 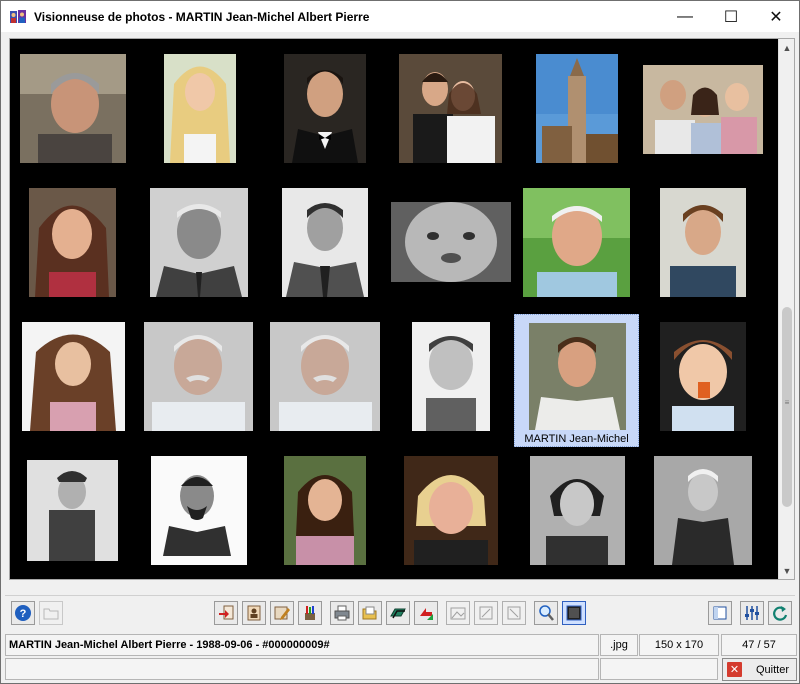 I want to click on status-extension: .jpg, so click(x=619, y=645).